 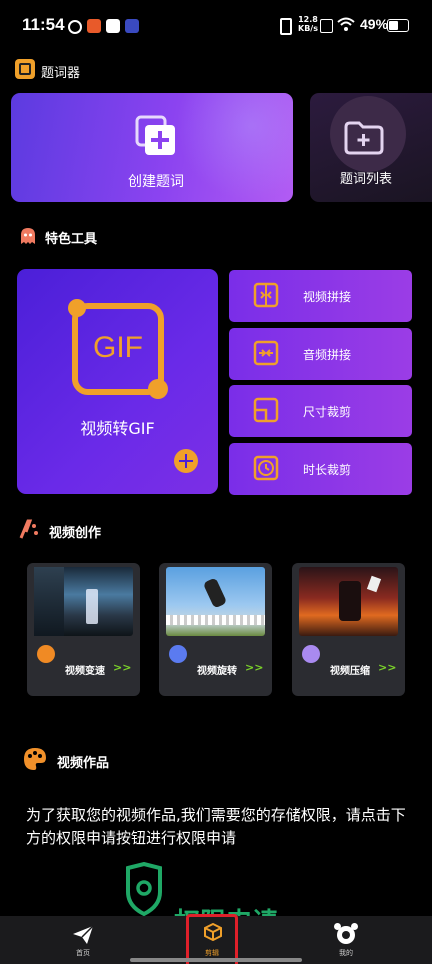 I want to click on add-copy-icon, so click(x=155, y=135).